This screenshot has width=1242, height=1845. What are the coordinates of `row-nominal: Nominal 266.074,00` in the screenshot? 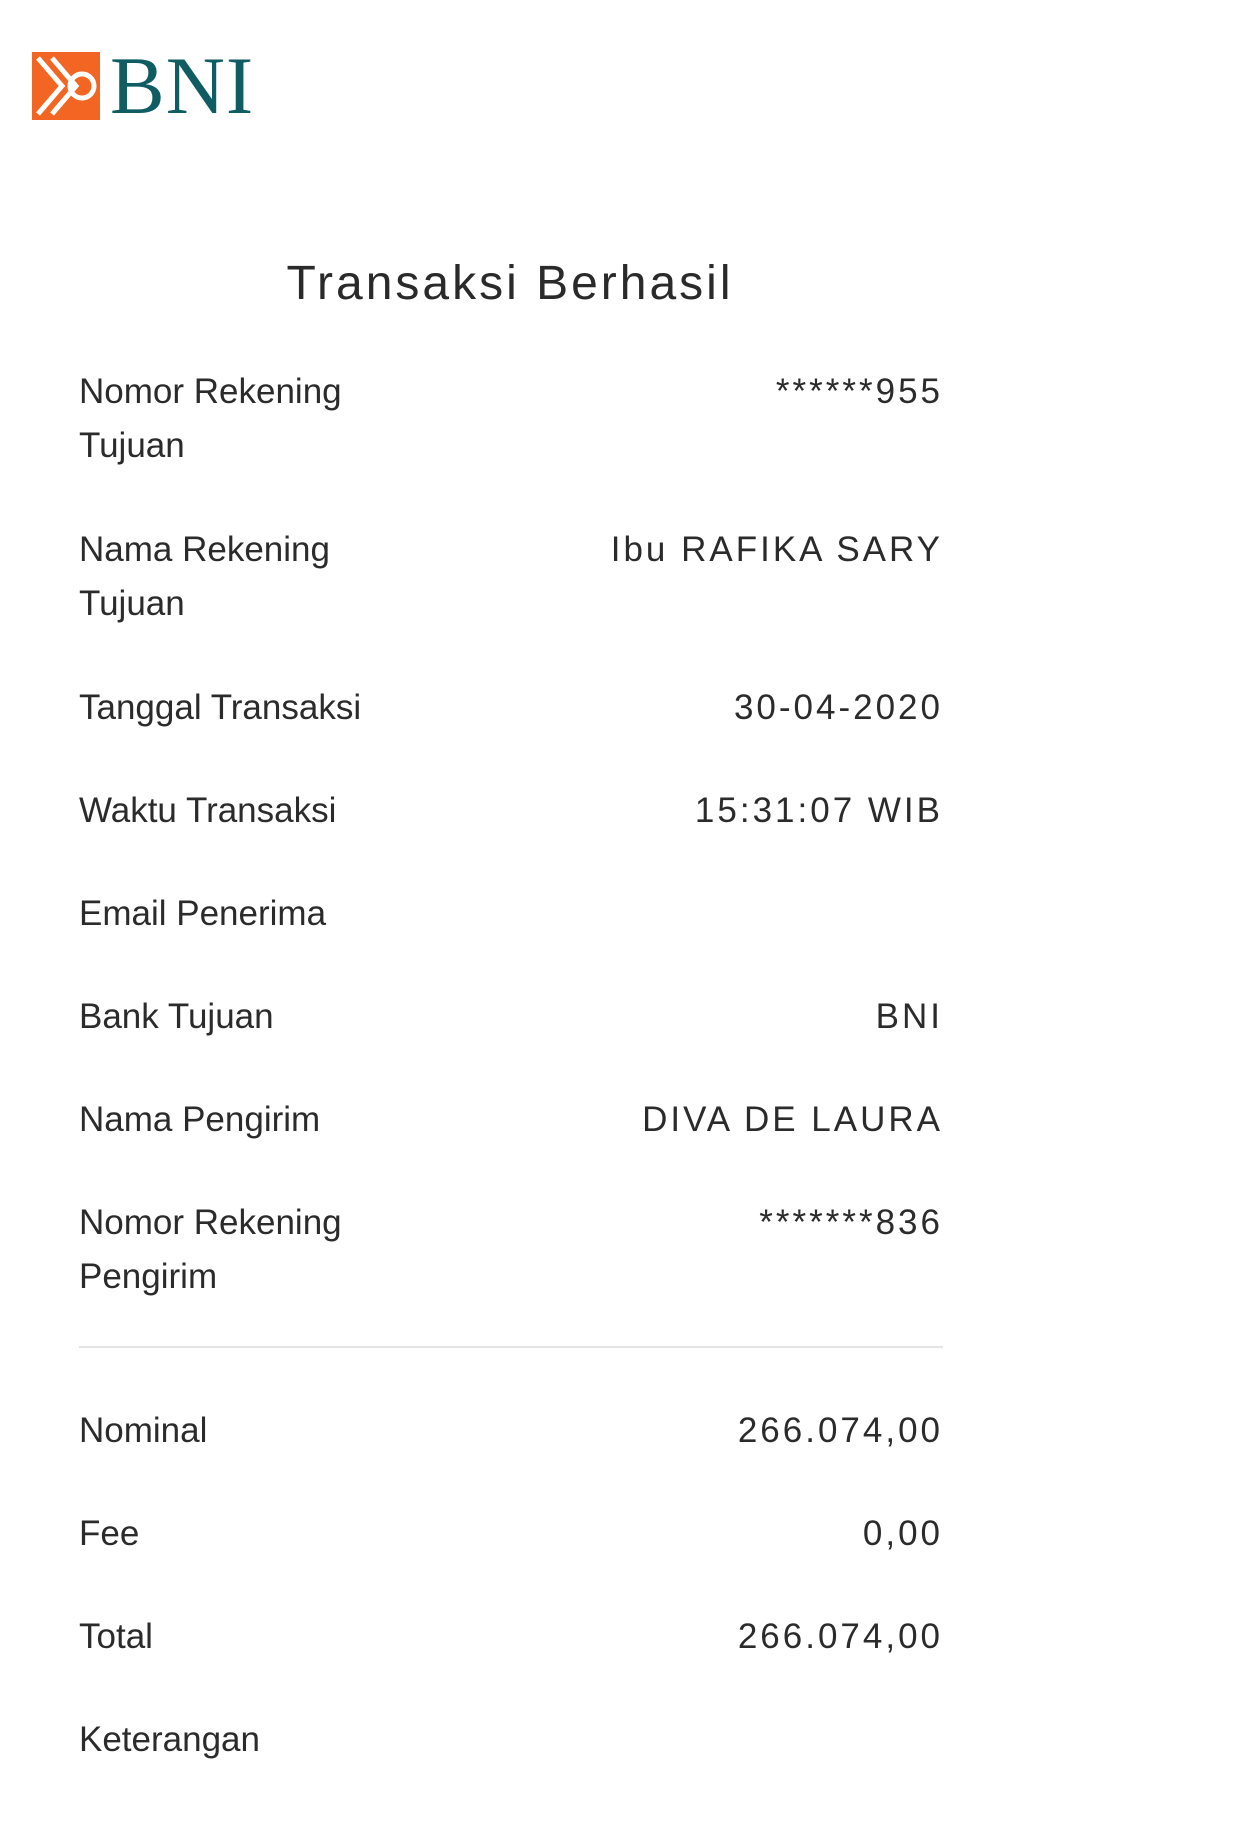 It's located at (511, 1431).